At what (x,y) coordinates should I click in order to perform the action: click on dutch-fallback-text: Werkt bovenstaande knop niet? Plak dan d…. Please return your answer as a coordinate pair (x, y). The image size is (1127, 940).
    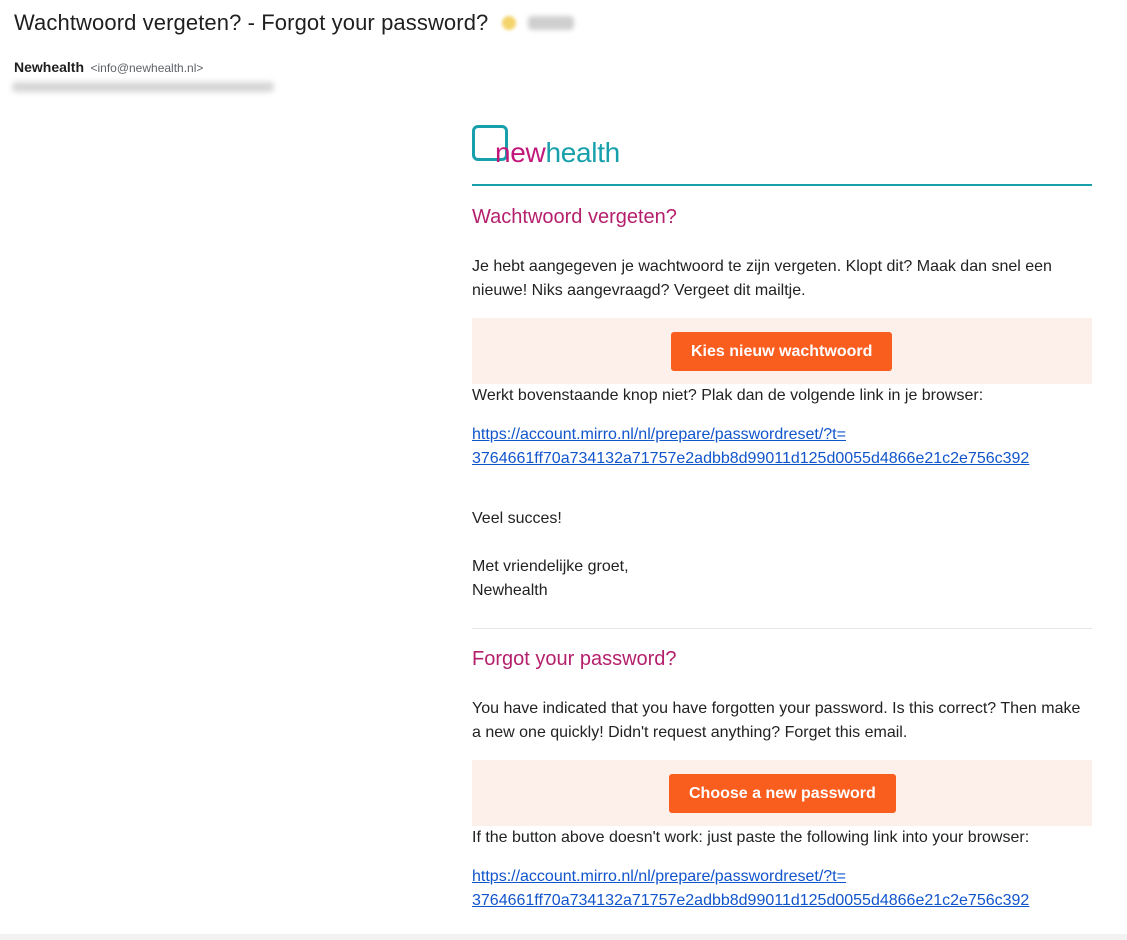
    Looking at the image, I should click on (728, 395).